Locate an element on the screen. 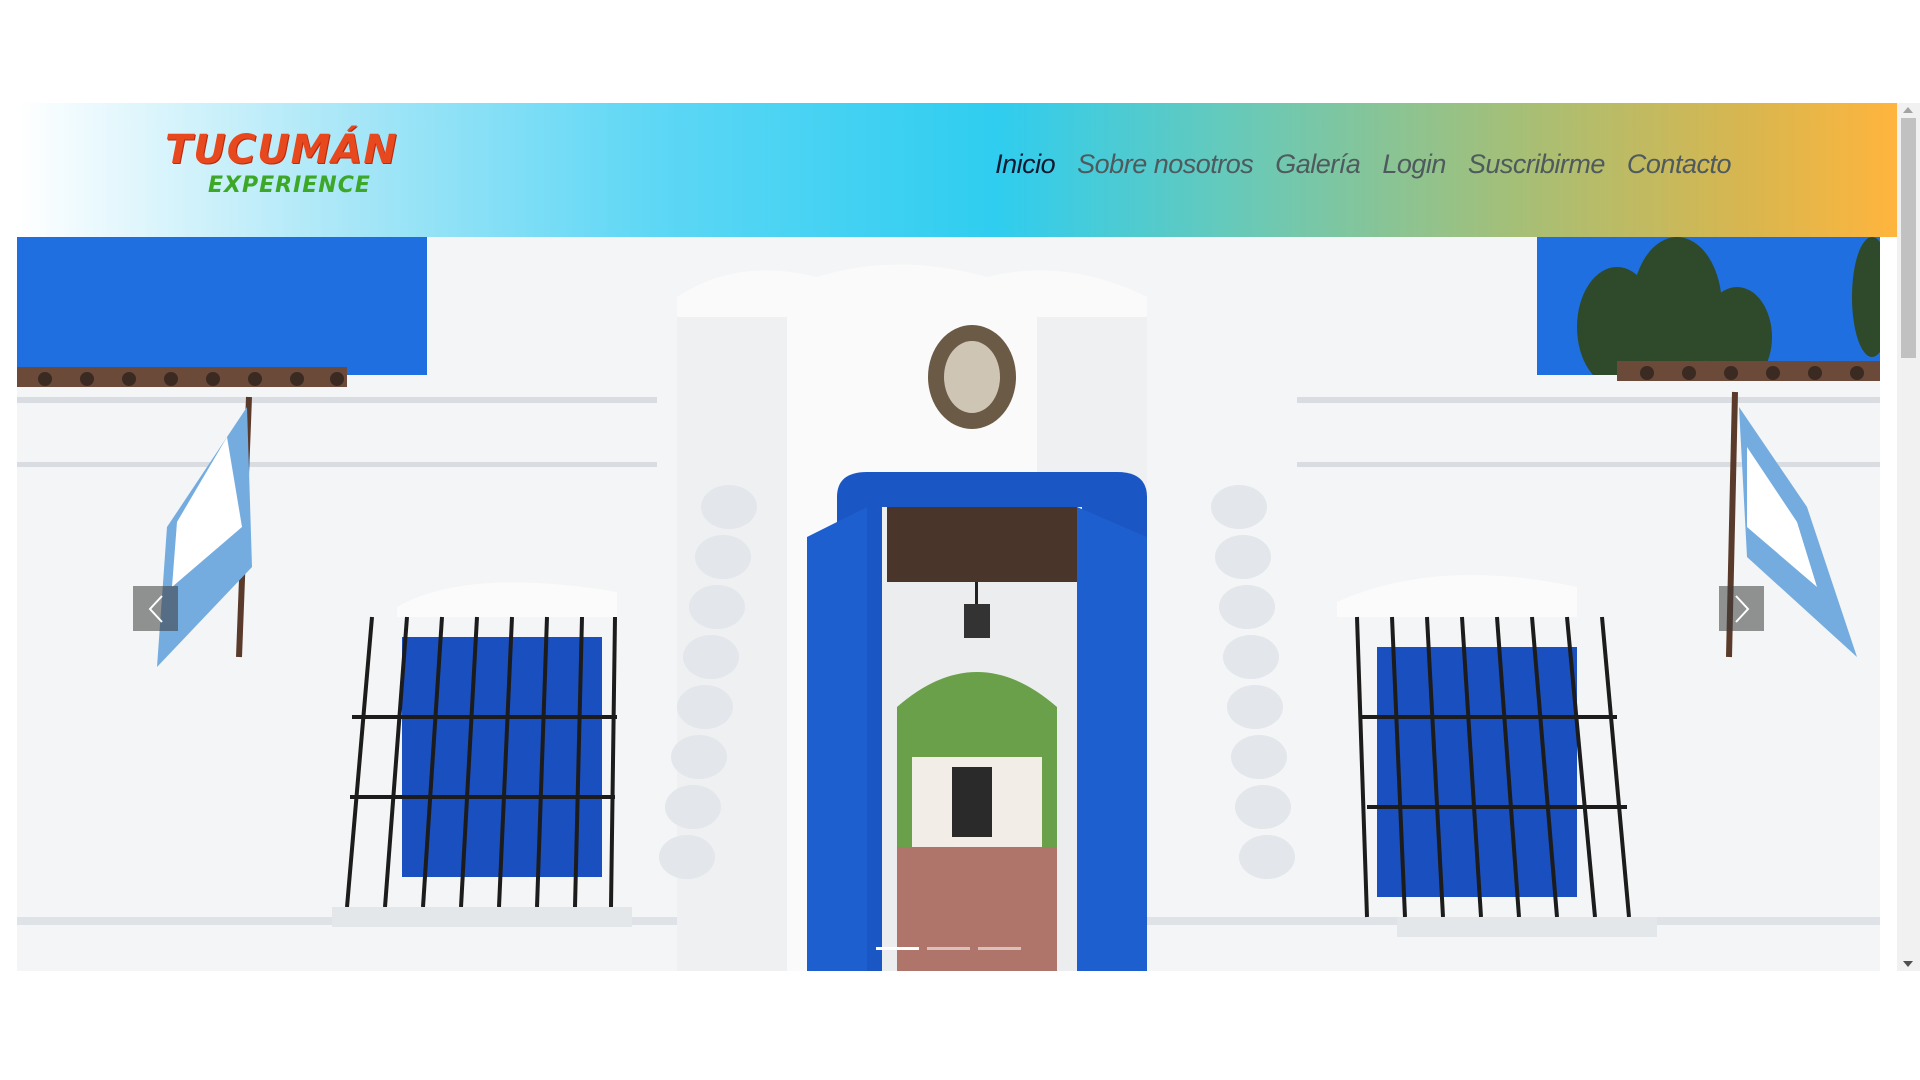 The width and height of the screenshot is (1920, 1080). logo-title: TUCUMÁN is located at coordinates (281, 150).